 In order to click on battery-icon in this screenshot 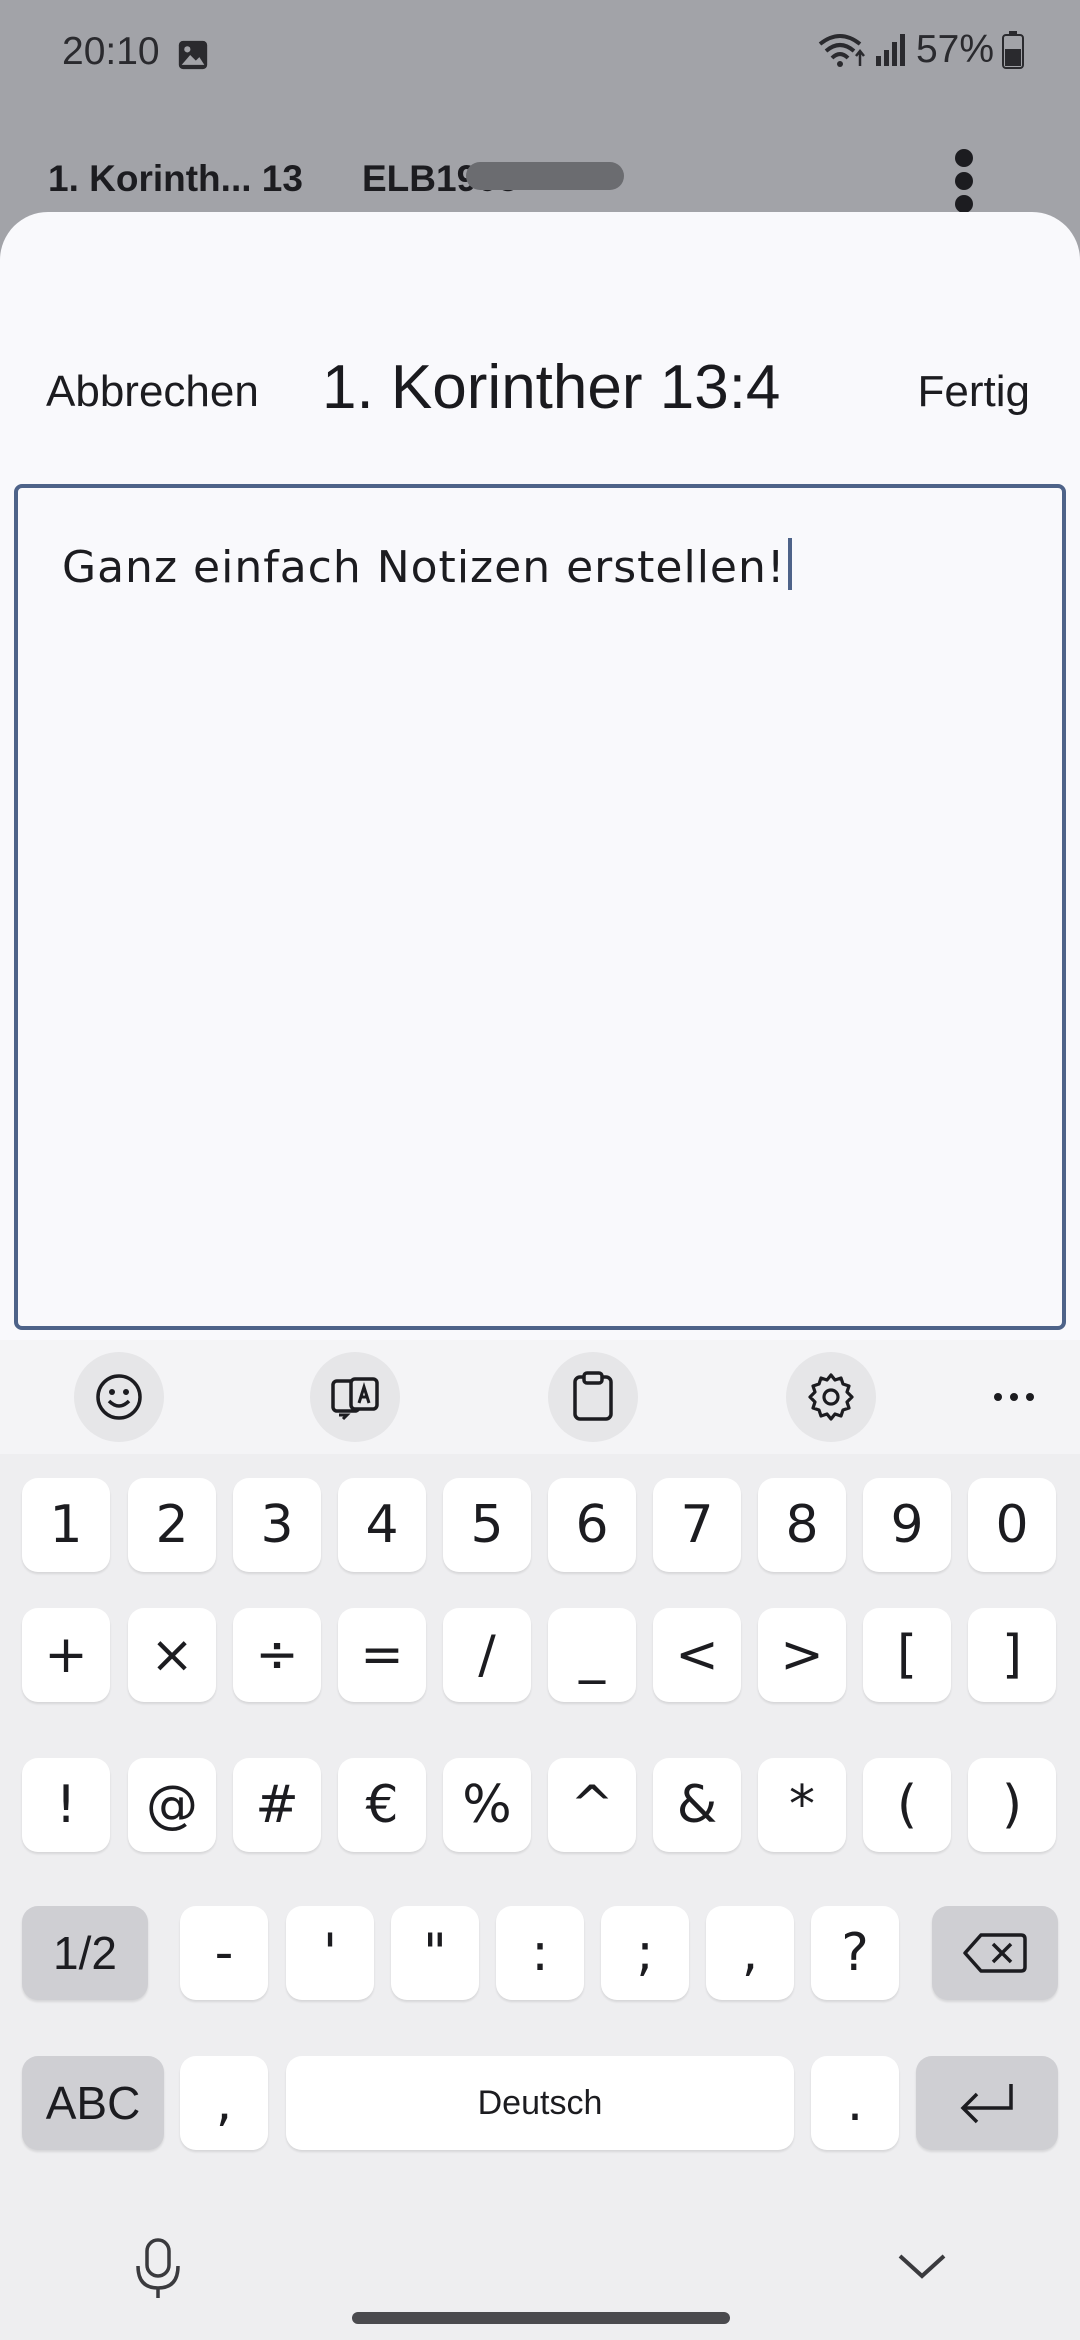, I will do `click(1013, 50)`.